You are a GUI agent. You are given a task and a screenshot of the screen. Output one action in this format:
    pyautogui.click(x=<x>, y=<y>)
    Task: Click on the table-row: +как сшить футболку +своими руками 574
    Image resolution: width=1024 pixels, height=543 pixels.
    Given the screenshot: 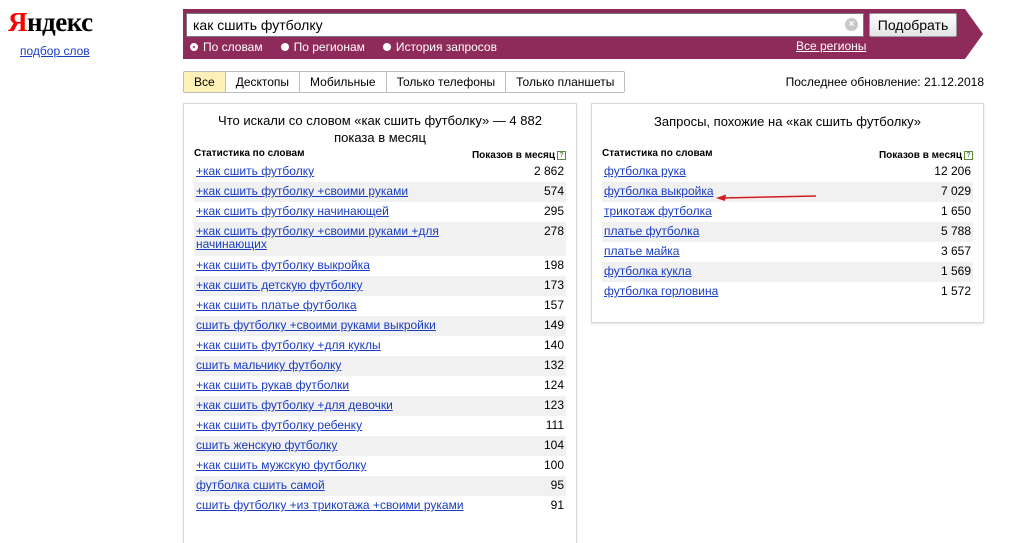 What is the action you would take?
    pyautogui.click(x=380, y=192)
    